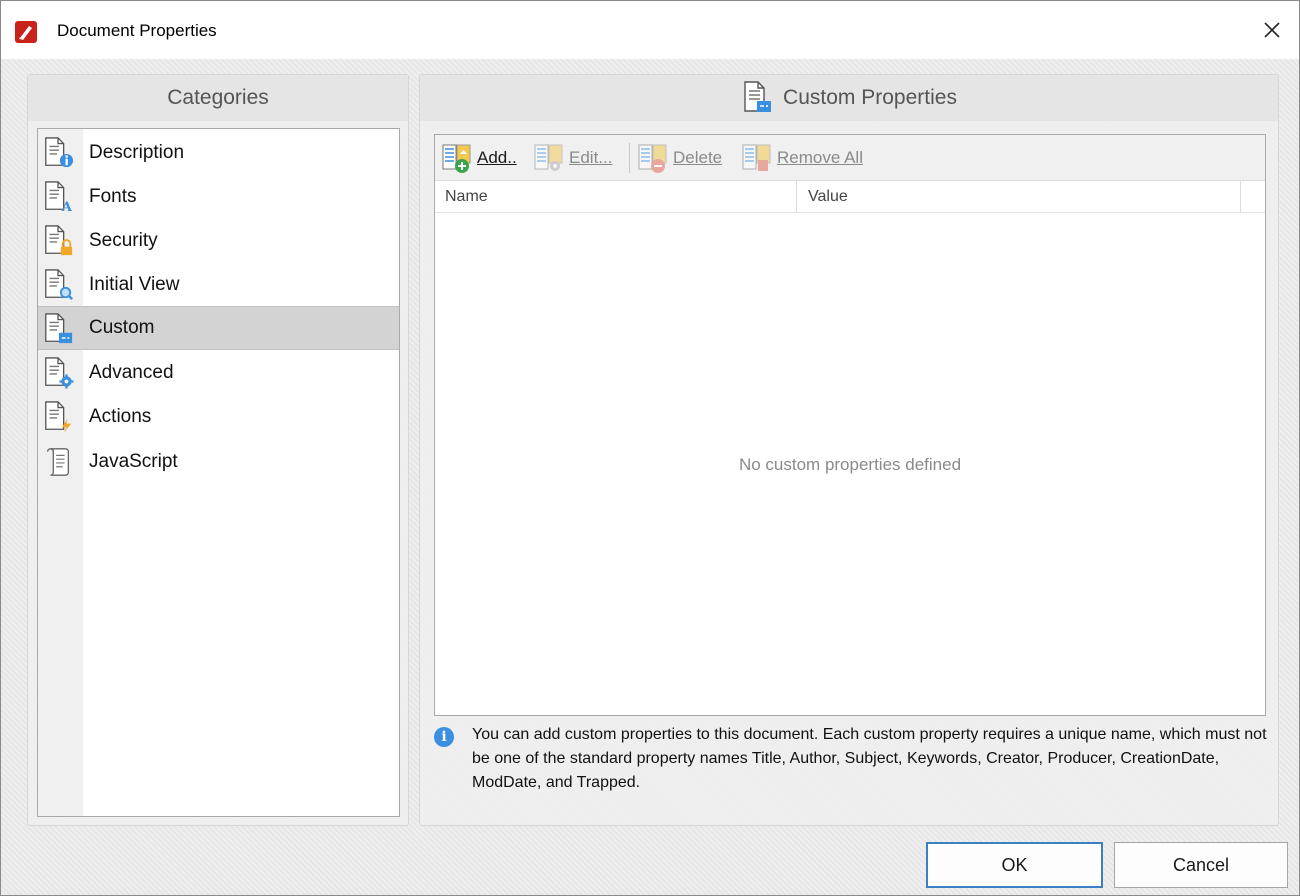 Image resolution: width=1300 pixels, height=896 pixels. What do you see at coordinates (218, 373) in the screenshot?
I see `category-item-advanced: Advanced` at bounding box center [218, 373].